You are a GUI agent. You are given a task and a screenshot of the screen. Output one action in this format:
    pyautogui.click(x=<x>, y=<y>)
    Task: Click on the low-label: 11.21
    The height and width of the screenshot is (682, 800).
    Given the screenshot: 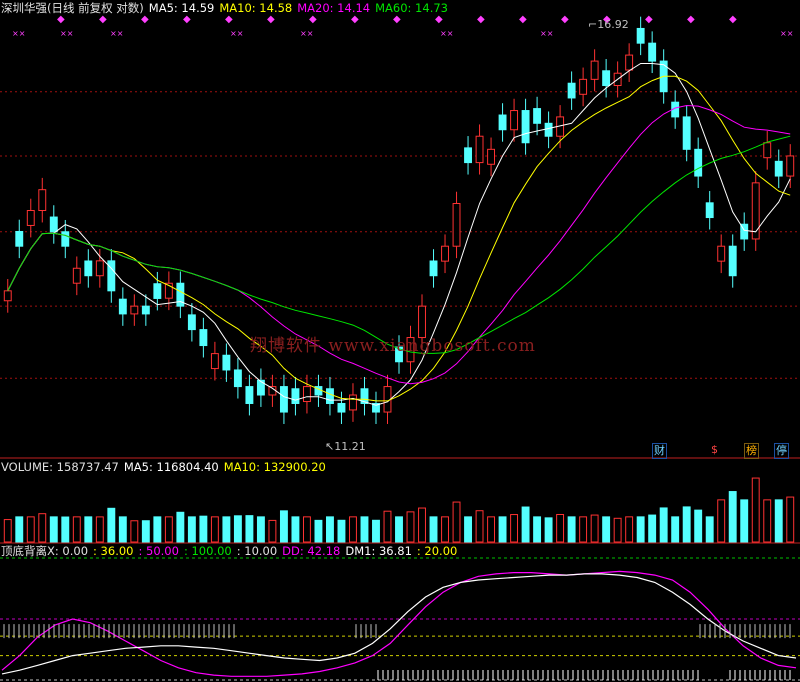 What is the action you would take?
    pyautogui.click(x=350, y=446)
    